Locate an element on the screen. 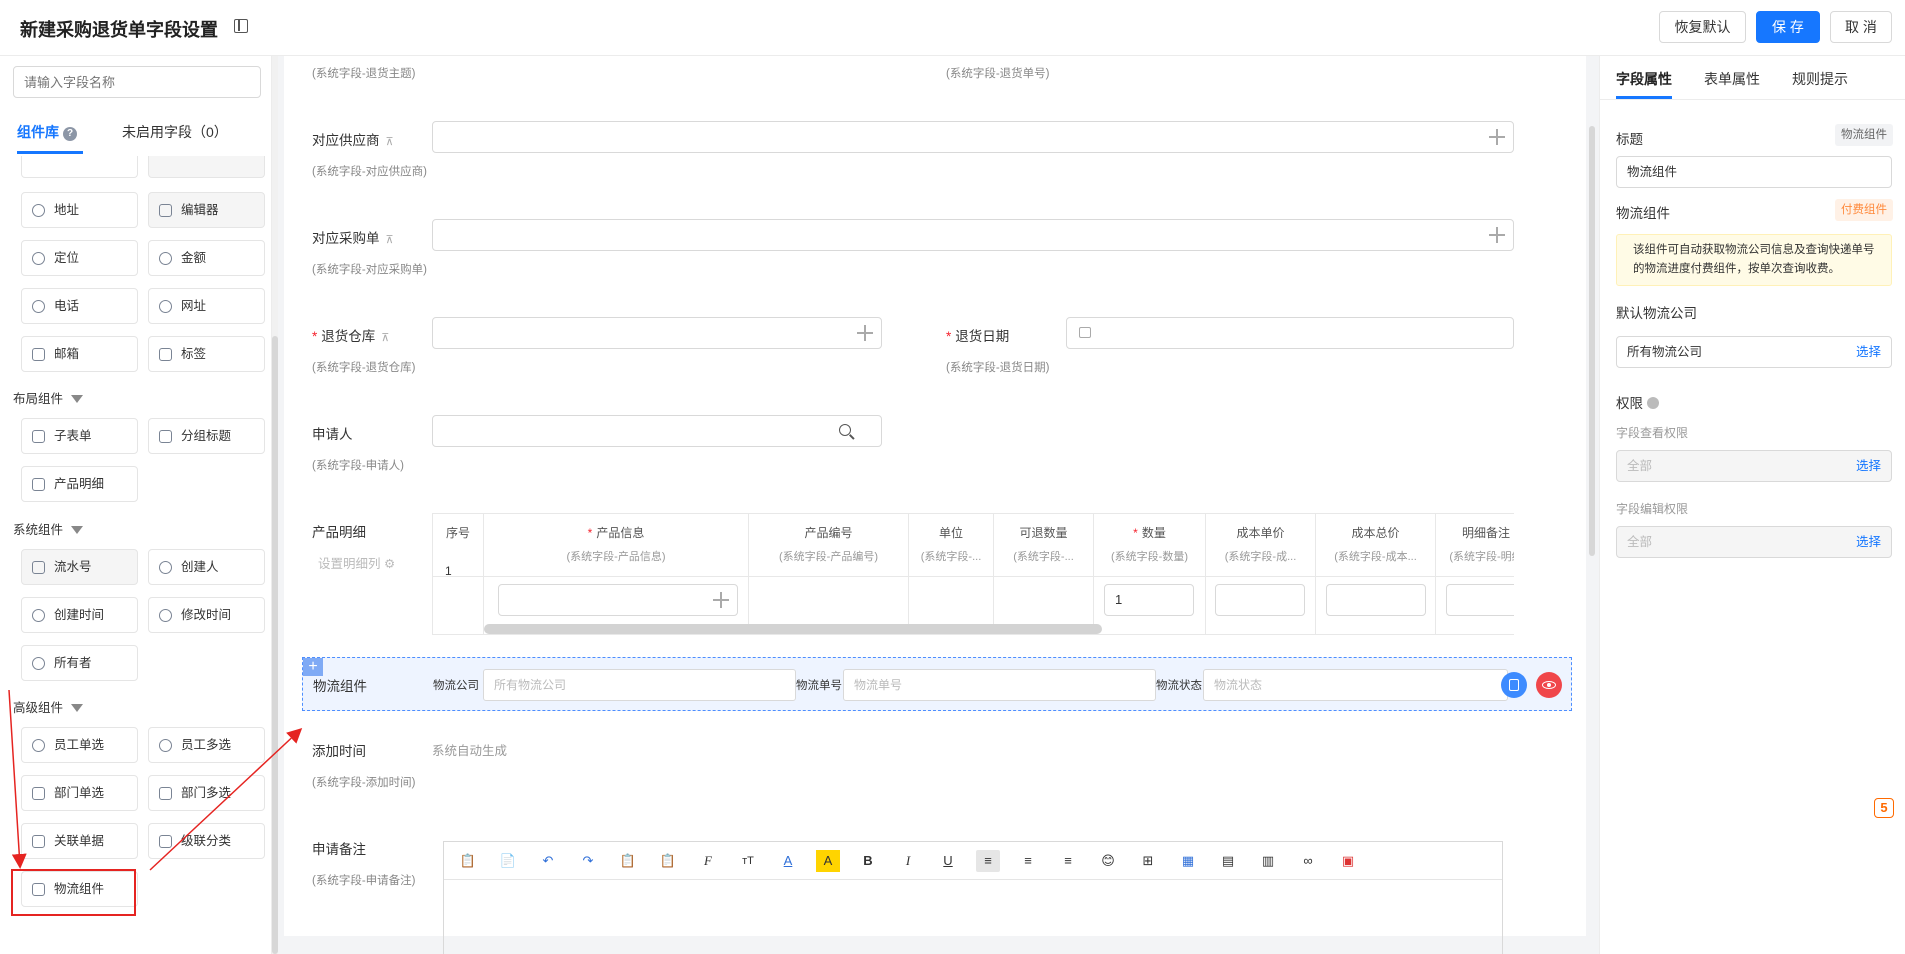 This screenshot has height=954, width=1905. logistics-component-row: + 物流组件 物流公司 所有物流公司 物流单号 物流单号 物流状态 物流状态 is located at coordinates (937, 684).